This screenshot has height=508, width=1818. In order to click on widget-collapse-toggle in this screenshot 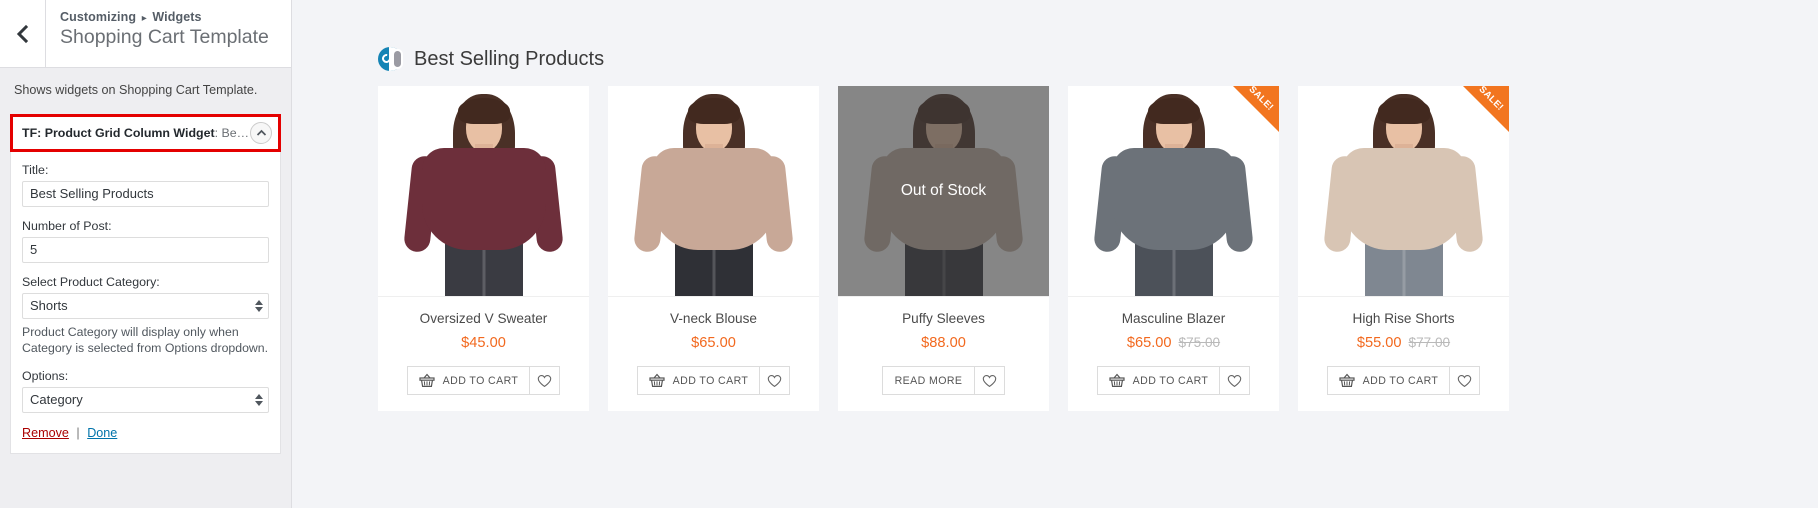, I will do `click(261, 132)`.